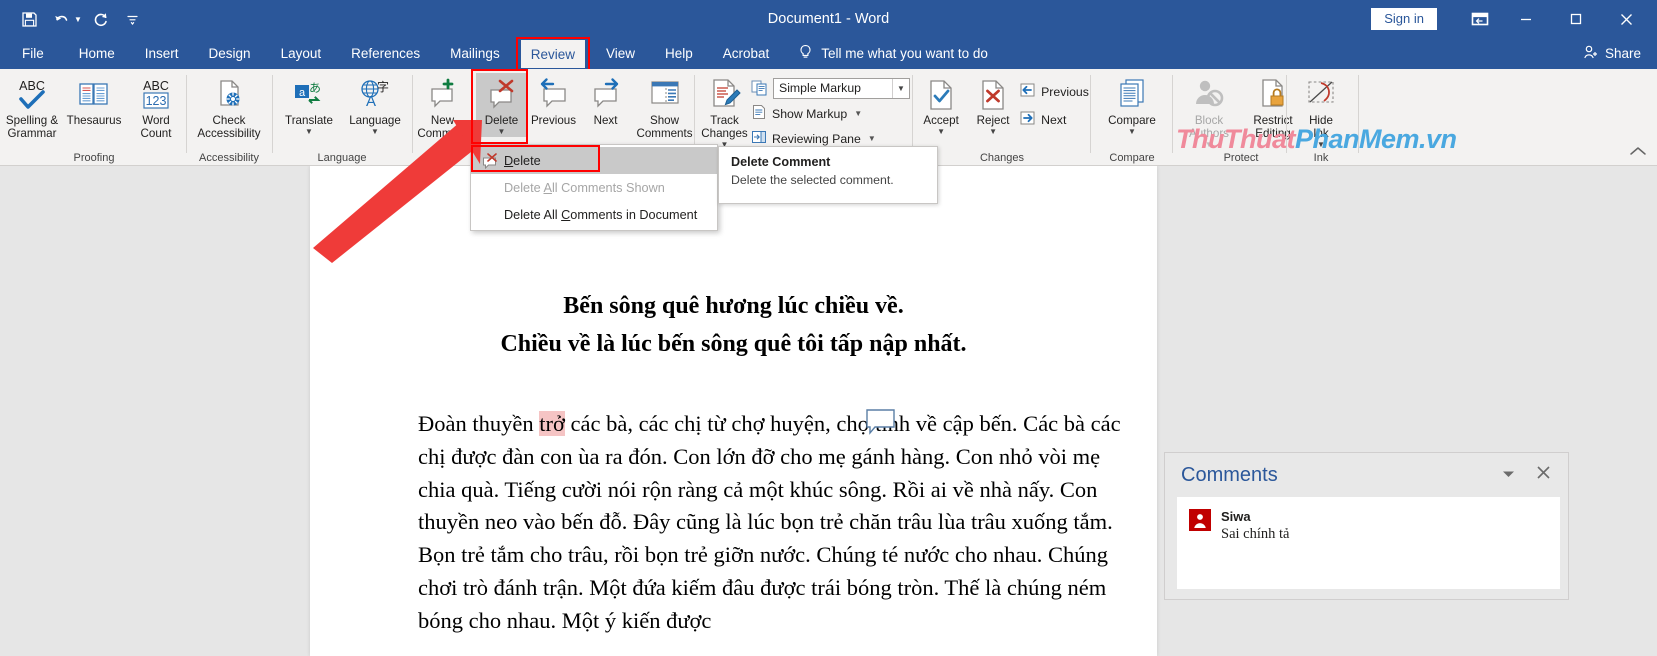 Image resolution: width=1657 pixels, height=656 pixels. What do you see at coordinates (383, 86) in the screenshot?
I see `svg-text: 字` at bounding box center [383, 86].